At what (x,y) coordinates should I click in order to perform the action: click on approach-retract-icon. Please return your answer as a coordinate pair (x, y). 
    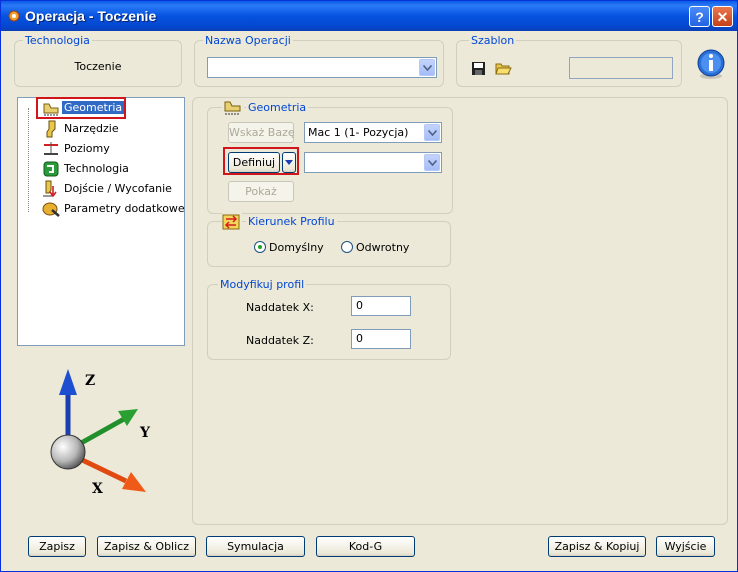
    Looking at the image, I should click on (50, 189).